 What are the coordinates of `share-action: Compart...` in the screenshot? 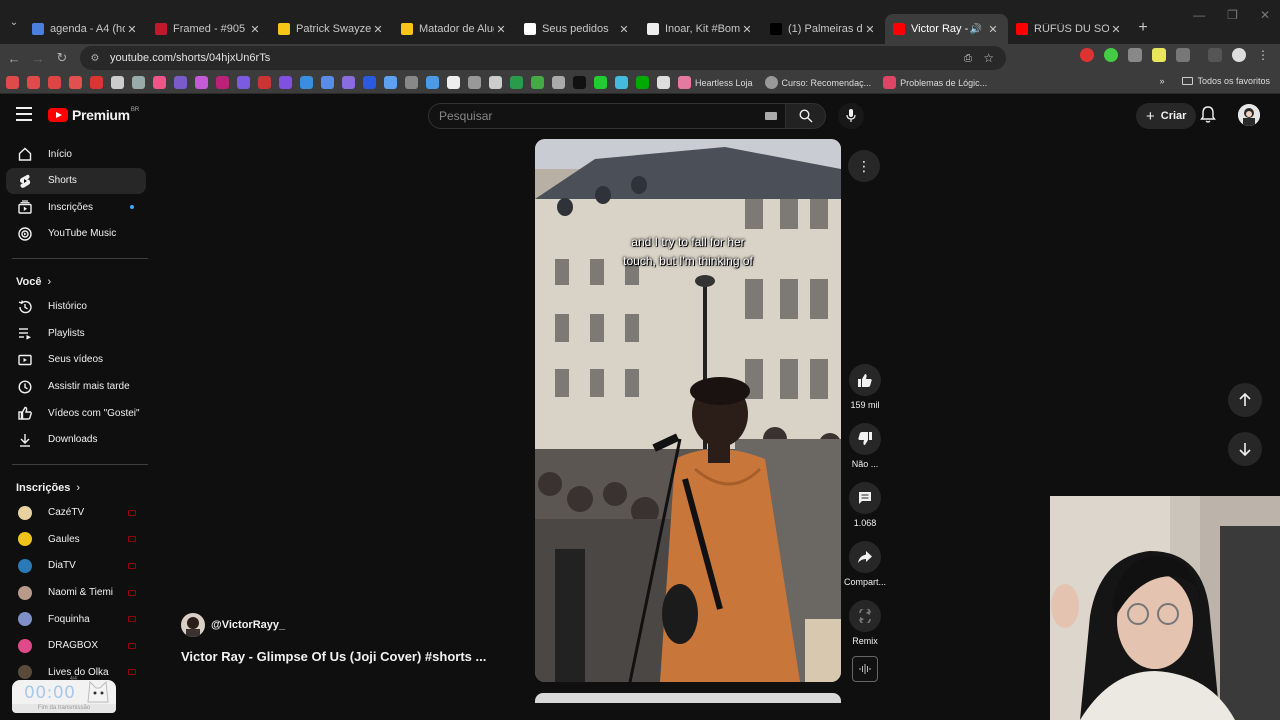 It's located at (865, 564).